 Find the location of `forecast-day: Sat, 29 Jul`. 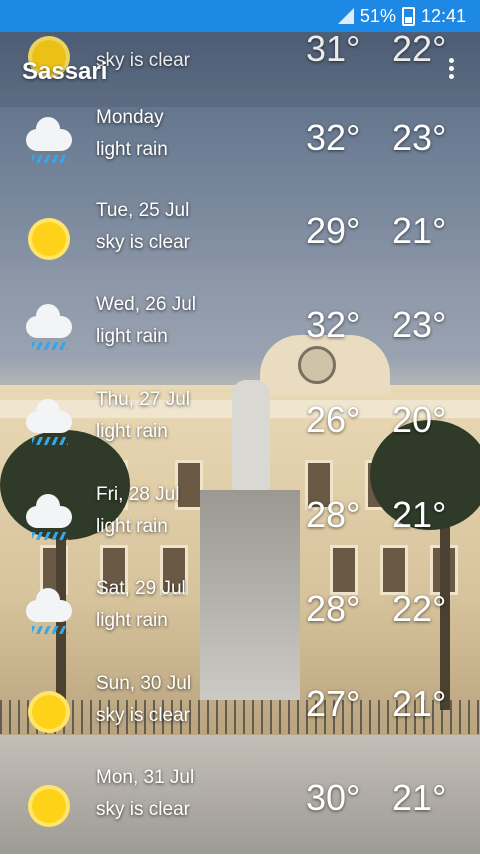

forecast-day: Sat, 29 Jul is located at coordinates (141, 588).